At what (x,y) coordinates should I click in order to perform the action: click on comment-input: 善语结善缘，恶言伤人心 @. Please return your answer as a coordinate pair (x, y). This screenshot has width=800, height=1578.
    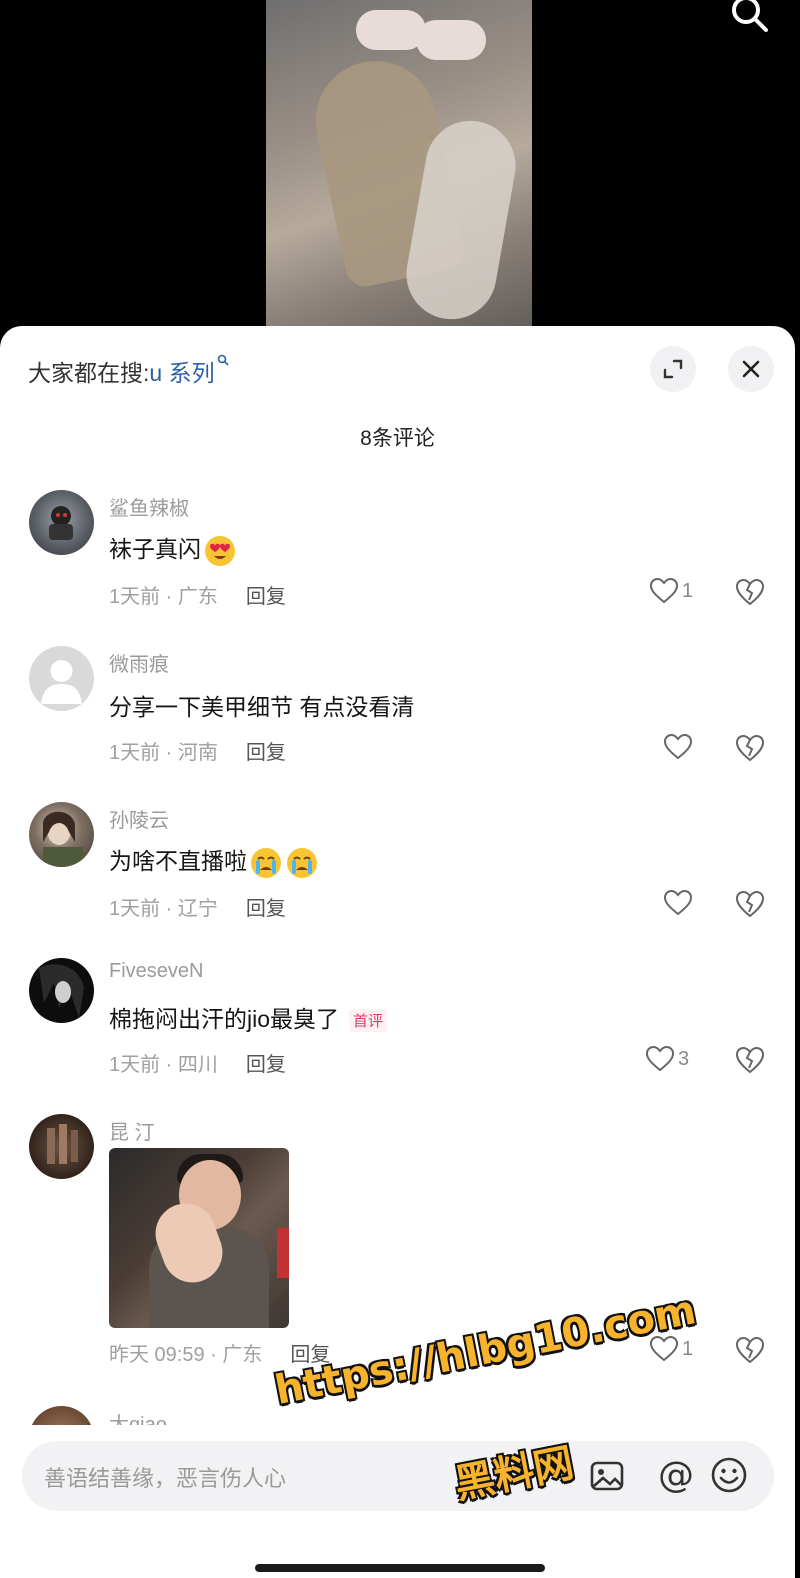
    Looking at the image, I should click on (398, 1476).